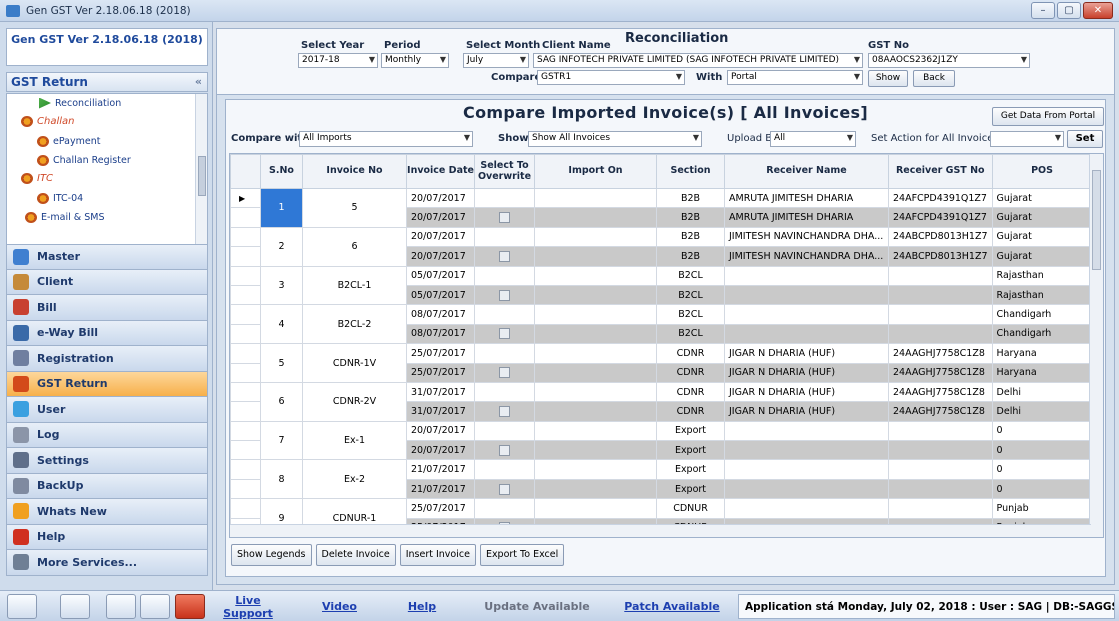  What do you see at coordinates (690, 171) in the screenshot?
I see `column-header: Section` at bounding box center [690, 171].